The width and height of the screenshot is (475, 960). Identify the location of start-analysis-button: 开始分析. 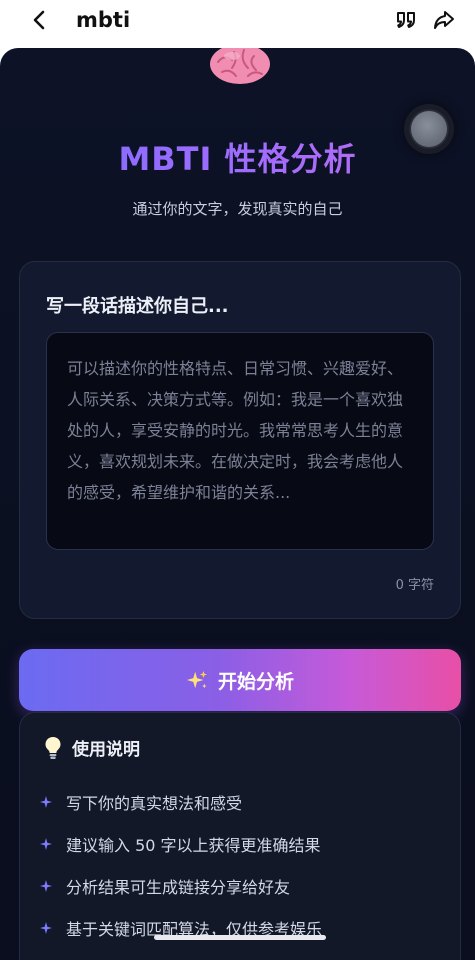
(240, 680).